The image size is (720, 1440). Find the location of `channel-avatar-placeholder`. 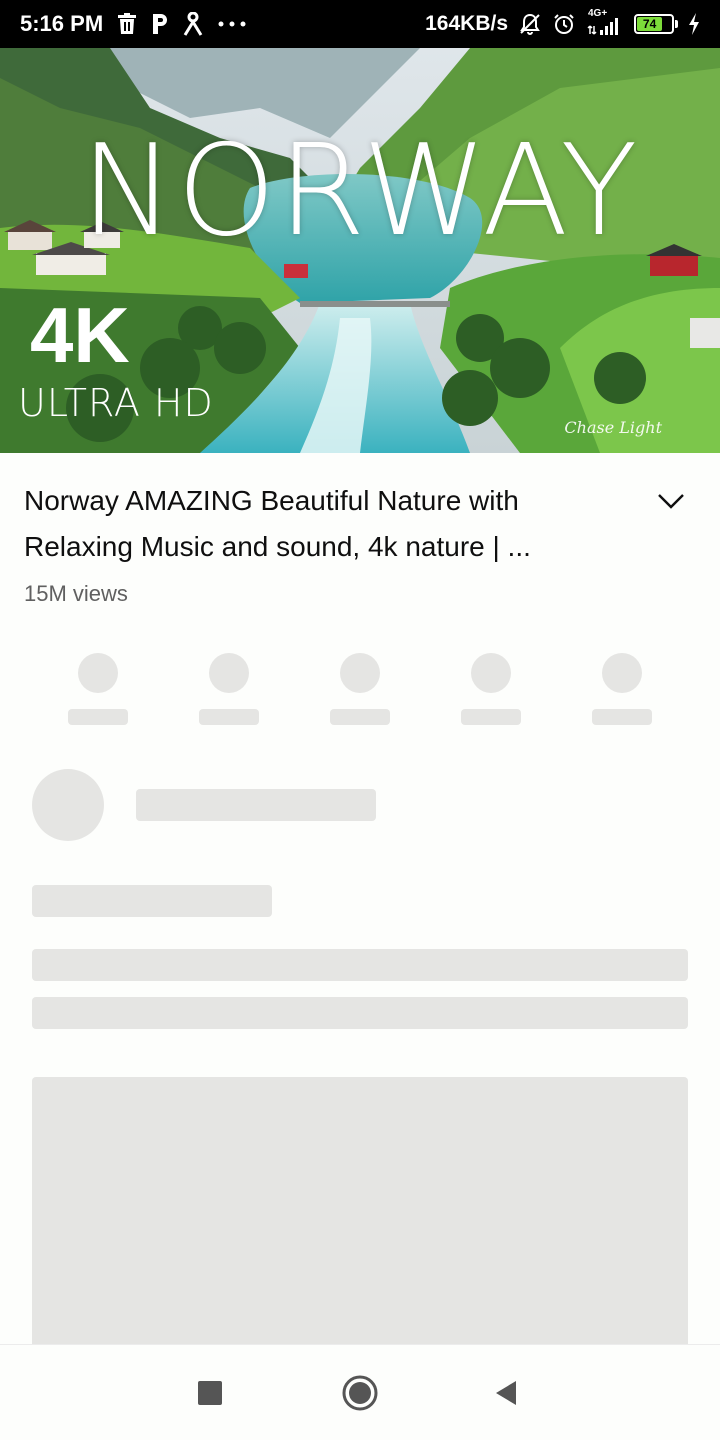

channel-avatar-placeholder is located at coordinates (68, 805).